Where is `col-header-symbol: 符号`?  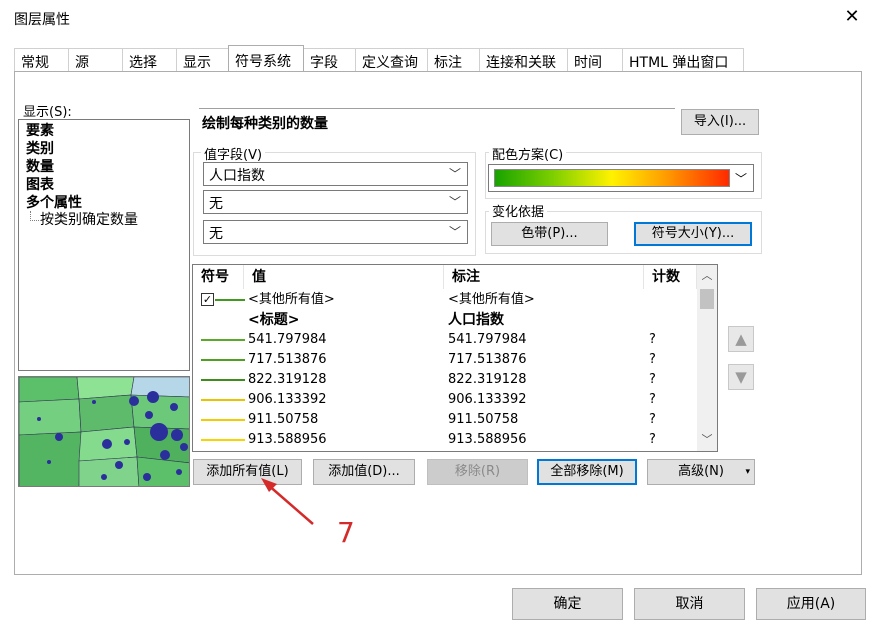
col-header-symbol: 符号 is located at coordinates (218, 277).